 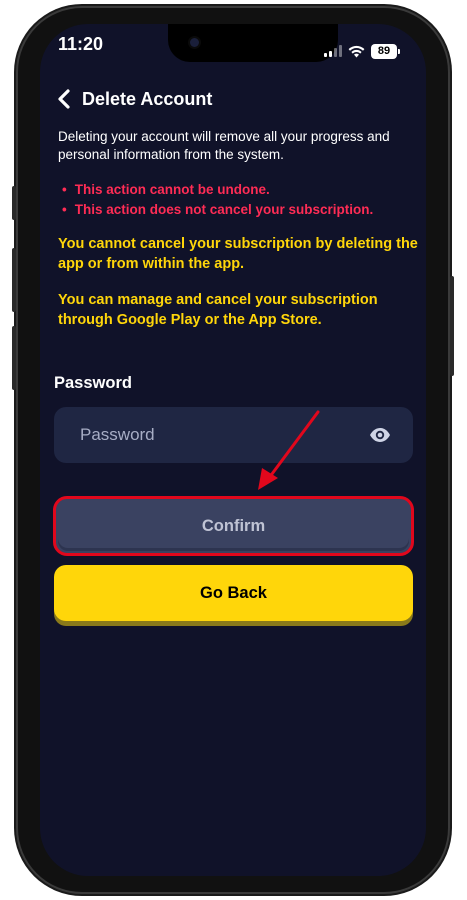 What do you see at coordinates (81, 44) in the screenshot?
I see `status-time: 11:20` at bounding box center [81, 44].